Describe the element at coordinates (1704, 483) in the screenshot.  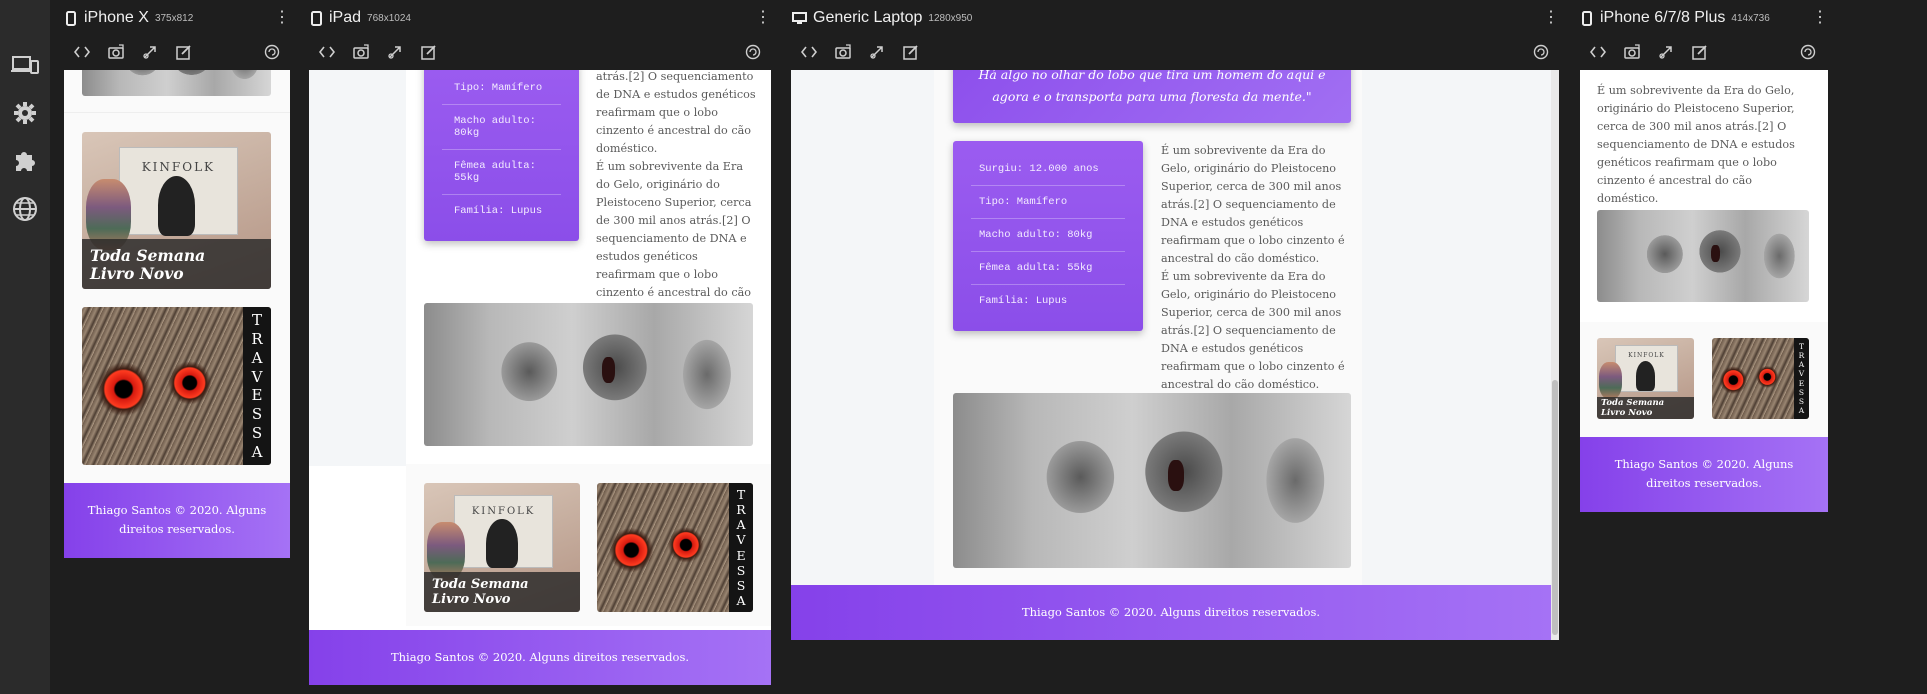
I see `footer-line-2: direitos reservados.` at that location.